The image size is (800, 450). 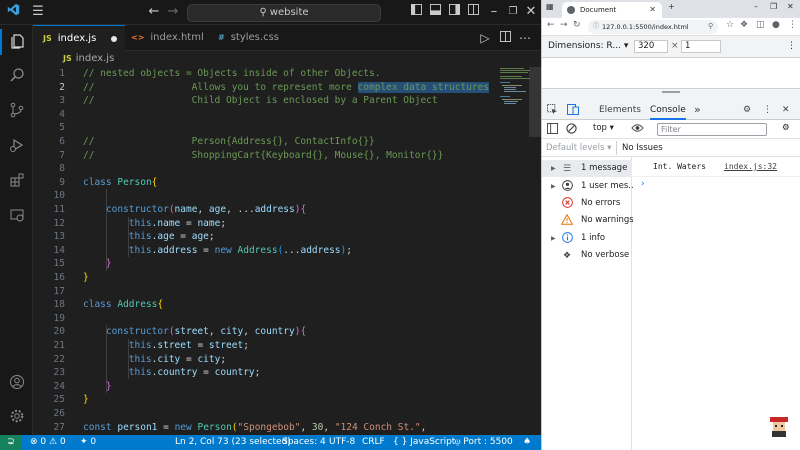 What do you see at coordinates (88, 442) in the screenshot?
I see `ports-indicator: ✦ 0` at bounding box center [88, 442].